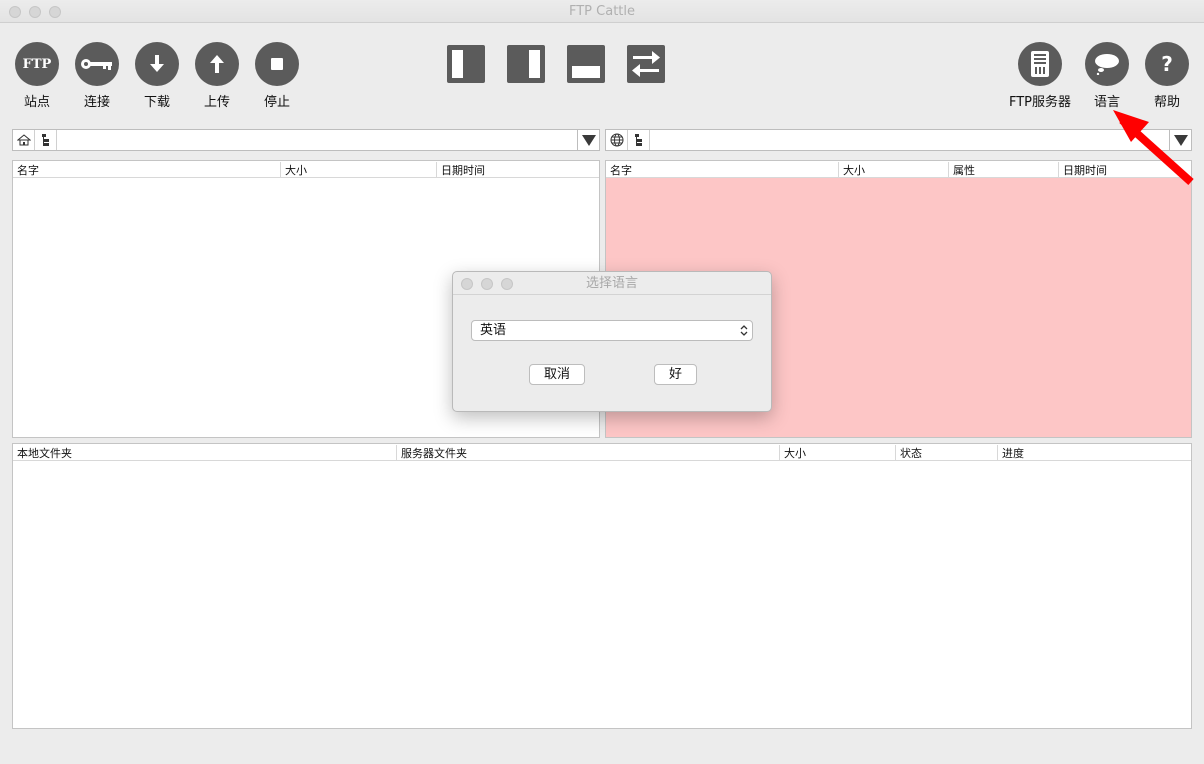  What do you see at coordinates (157, 64) in the screenshot?
I see `arrow-down-icon` at bounding box center [157, 64].